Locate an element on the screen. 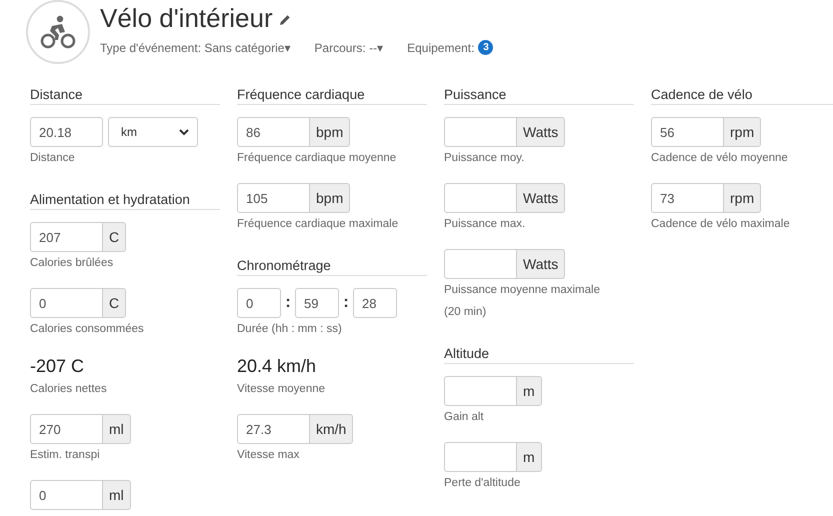 This screenshot has height=516, width=833. input-field: 20.18 is located at coordinates (66, 132).